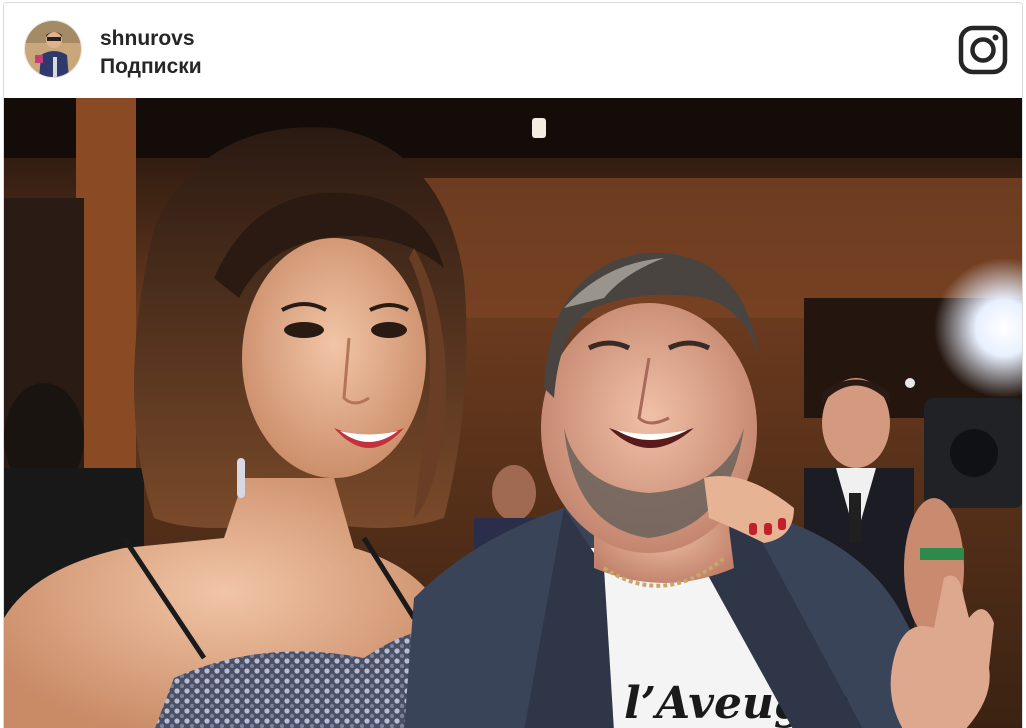 This screenshot has height=728, width=1026. Describe the element at coordinates (983, 50) in the screenshot. I see `instagram-icon` at that location.